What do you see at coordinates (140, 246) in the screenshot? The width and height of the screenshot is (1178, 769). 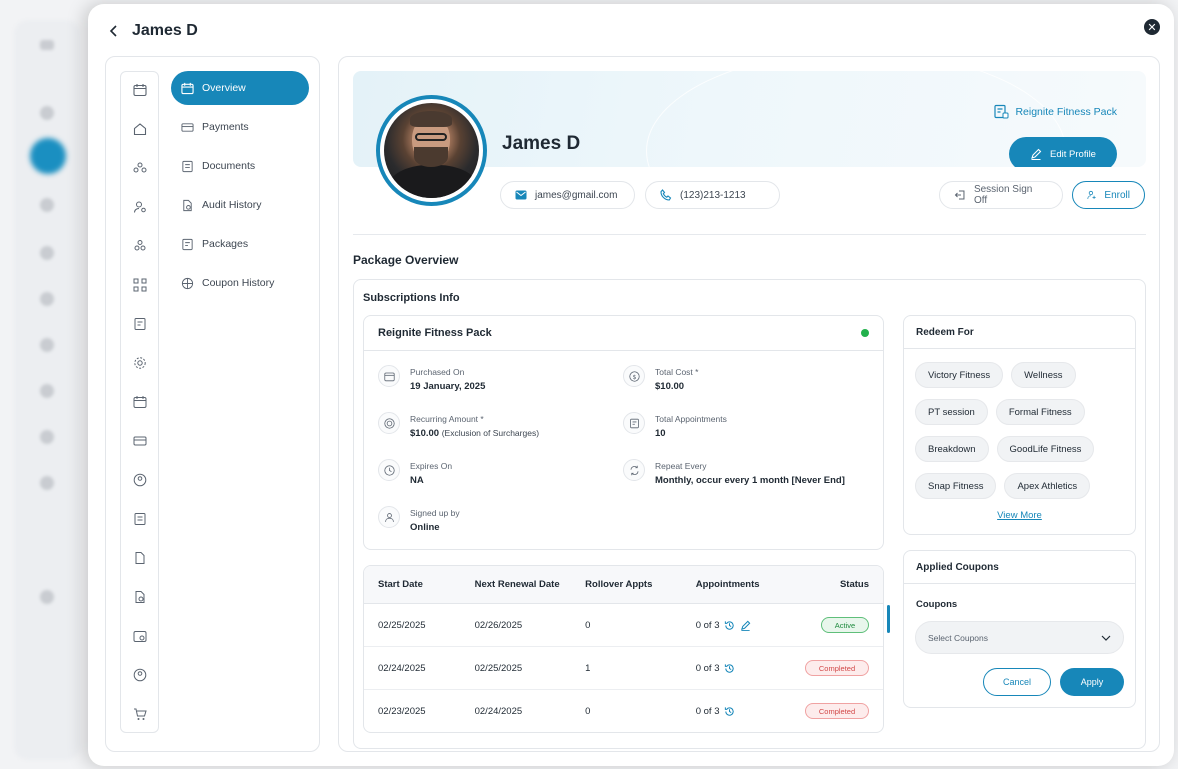 I see `users-icon` at bounding box center [140, 246].